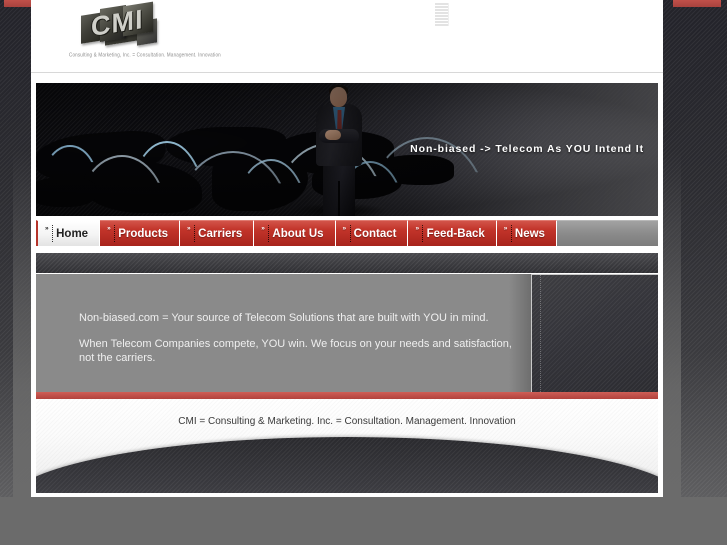  What do you see at coordinates (520, 333) in the screenshot?
I see `content-edge-shadow` at bounding box center [520, 333].